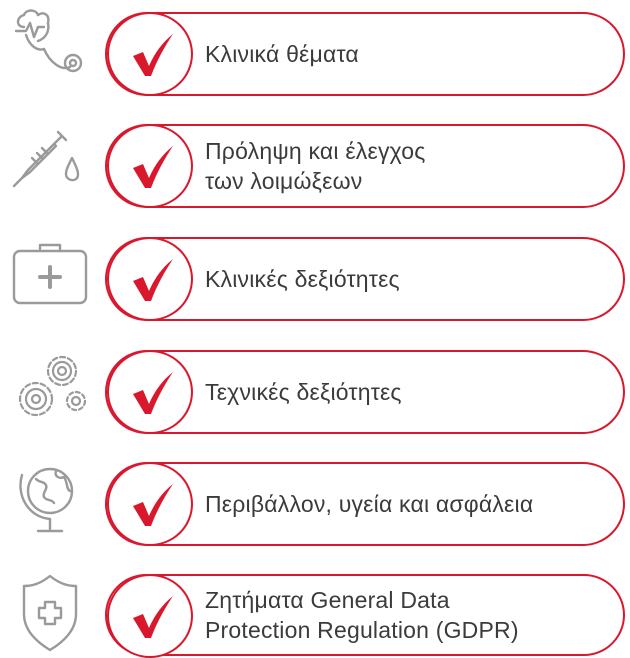 Image resolution: width=630 pixels, height=658 pixels. I want to click on topic-label: Τεχνικές δεξιότητες, so click(303, 392).